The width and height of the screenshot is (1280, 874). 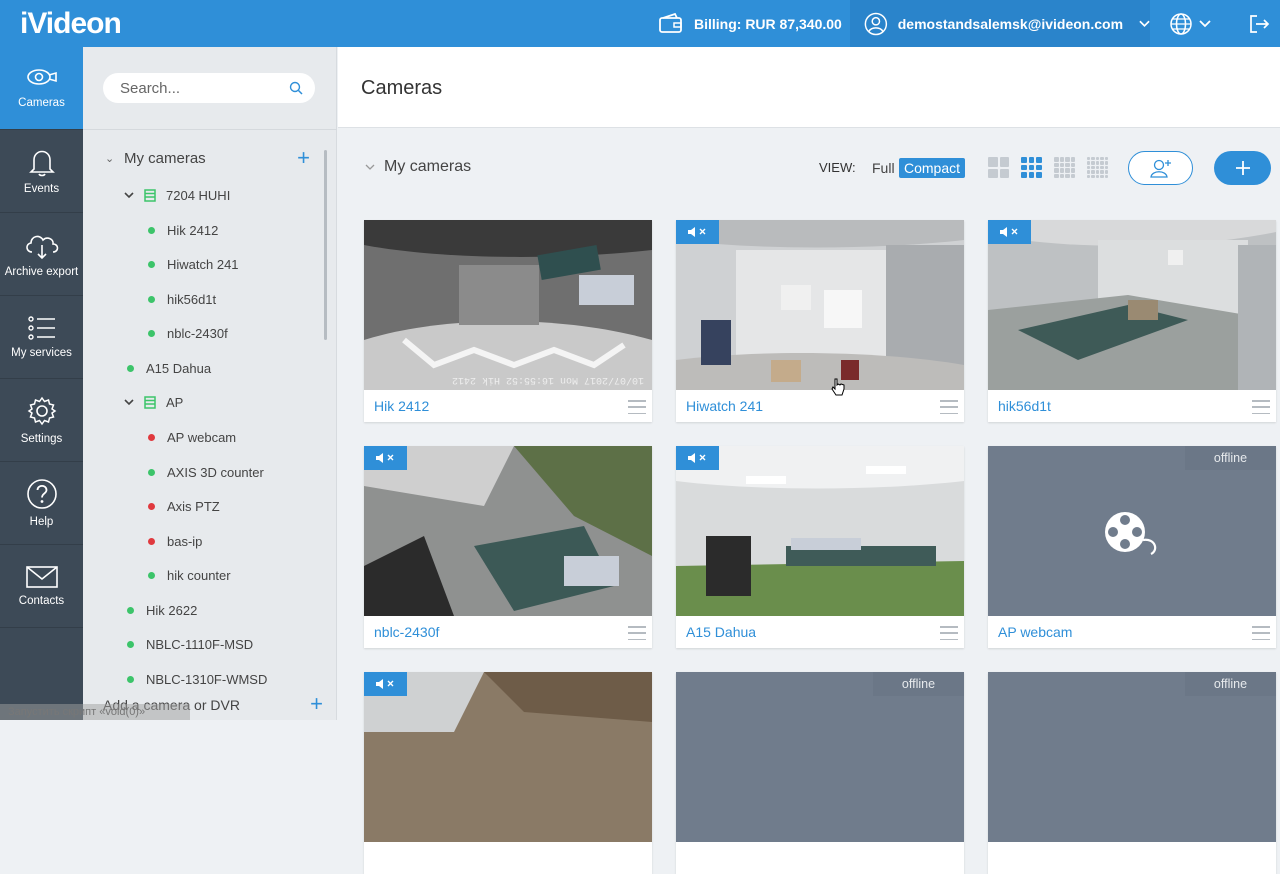 What do you see at coordinates (41, 328) in the screenshot?
I see `list-icon` at bounding box center [41, 328].